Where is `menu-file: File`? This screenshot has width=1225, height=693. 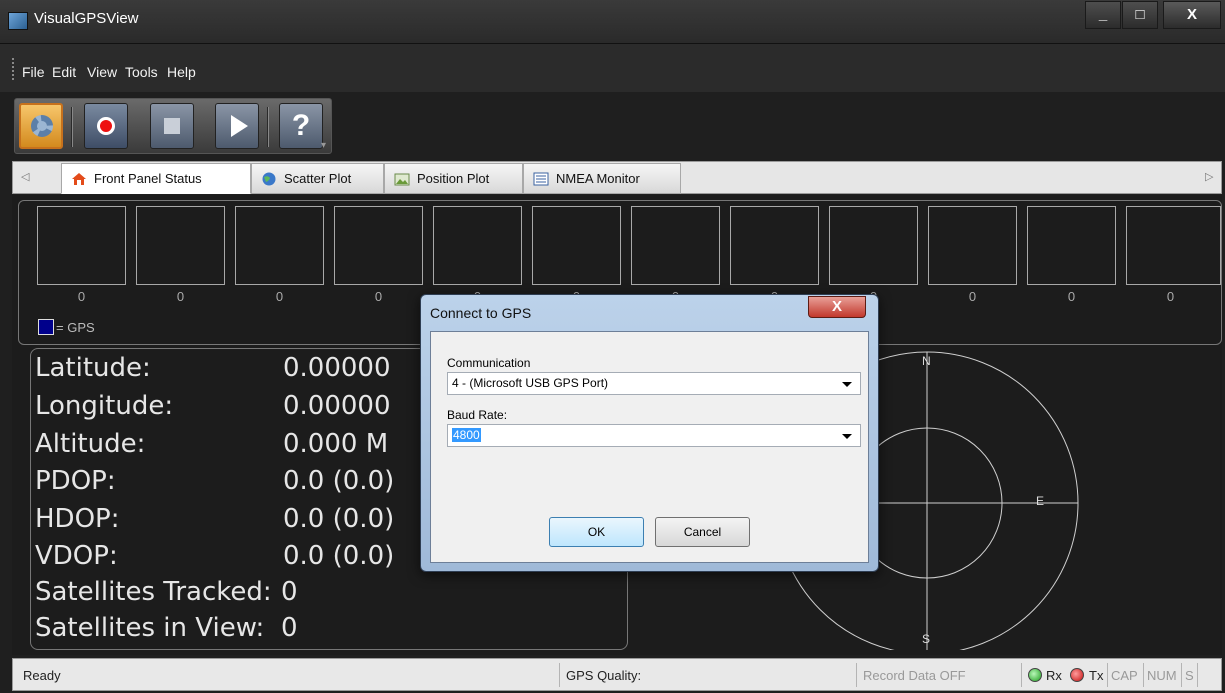
menu-file: File is located at coordinates (33, 72).